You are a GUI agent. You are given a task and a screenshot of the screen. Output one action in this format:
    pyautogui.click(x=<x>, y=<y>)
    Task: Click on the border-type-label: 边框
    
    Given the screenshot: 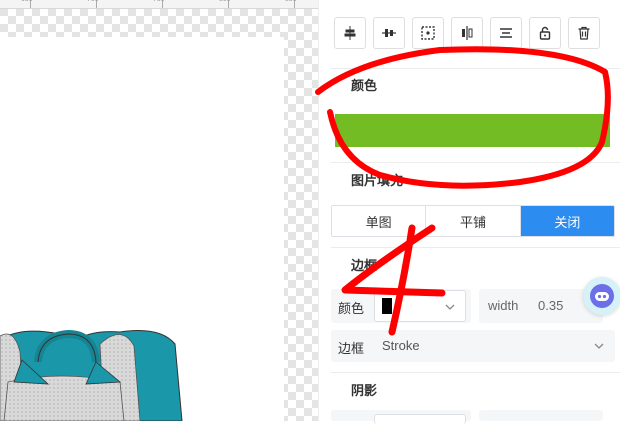 What is the action you would take?
    pyautogui.click(x=351, y=348)
    